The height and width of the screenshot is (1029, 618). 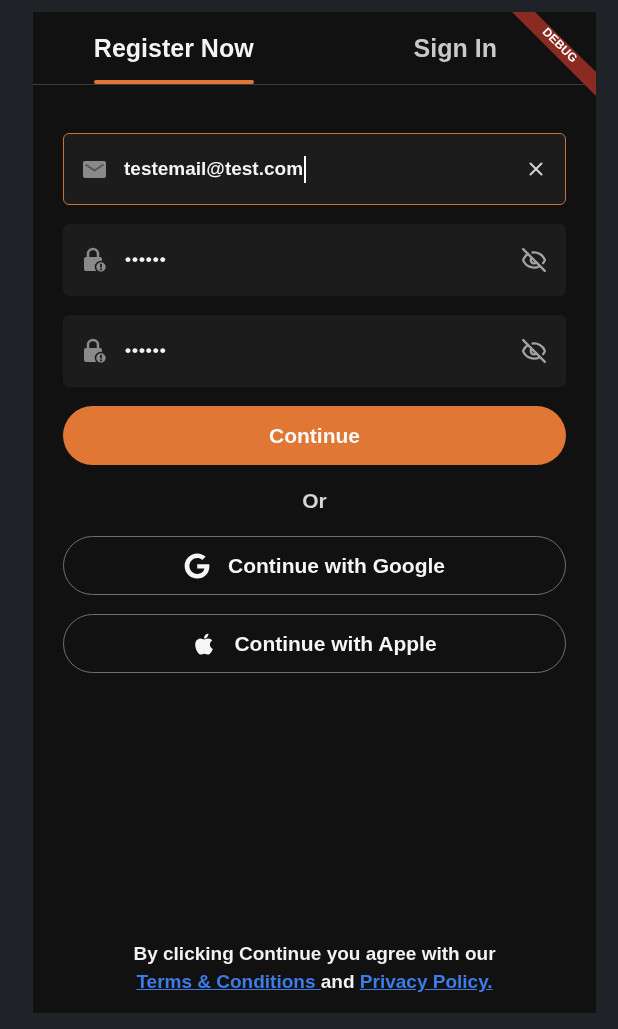 I want to click on policy-link: Privacy Policy., so click(x=426, y=981).